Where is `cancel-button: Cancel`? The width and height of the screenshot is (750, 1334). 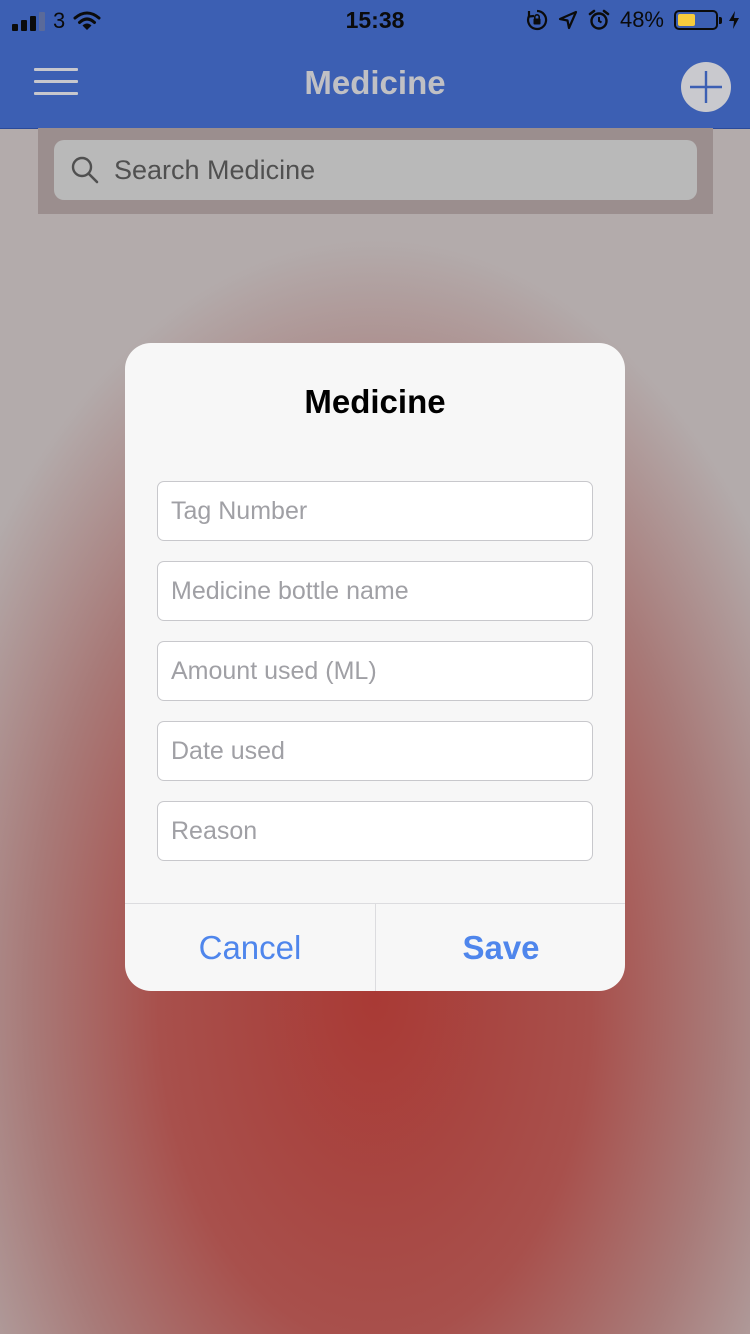 cancel-button: Cancel is located at coordinates (250, 947).